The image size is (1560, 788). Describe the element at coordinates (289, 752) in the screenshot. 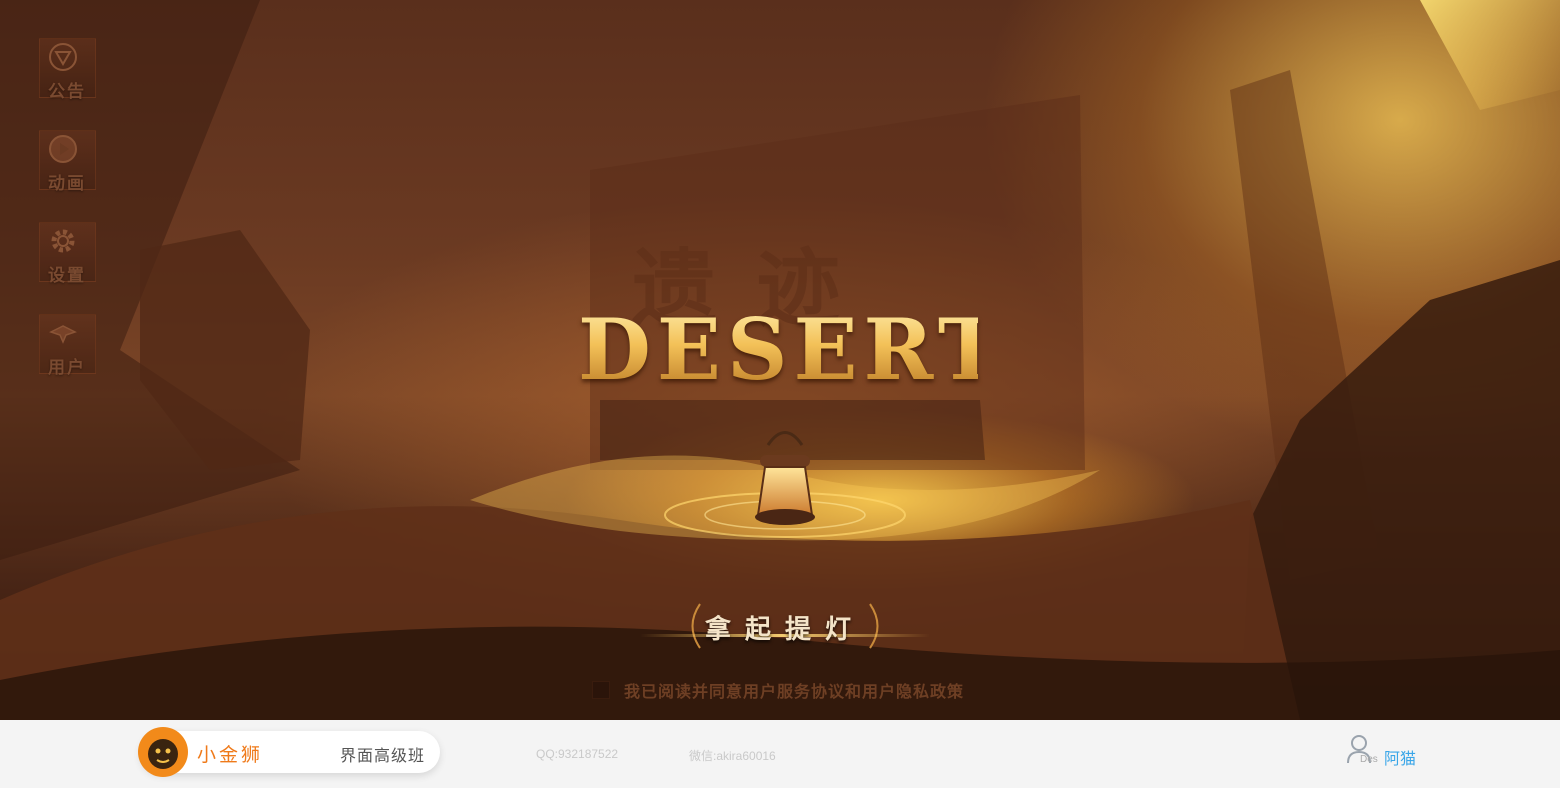

I see `brand-pill: 小金狮 界面高级班` at that location.